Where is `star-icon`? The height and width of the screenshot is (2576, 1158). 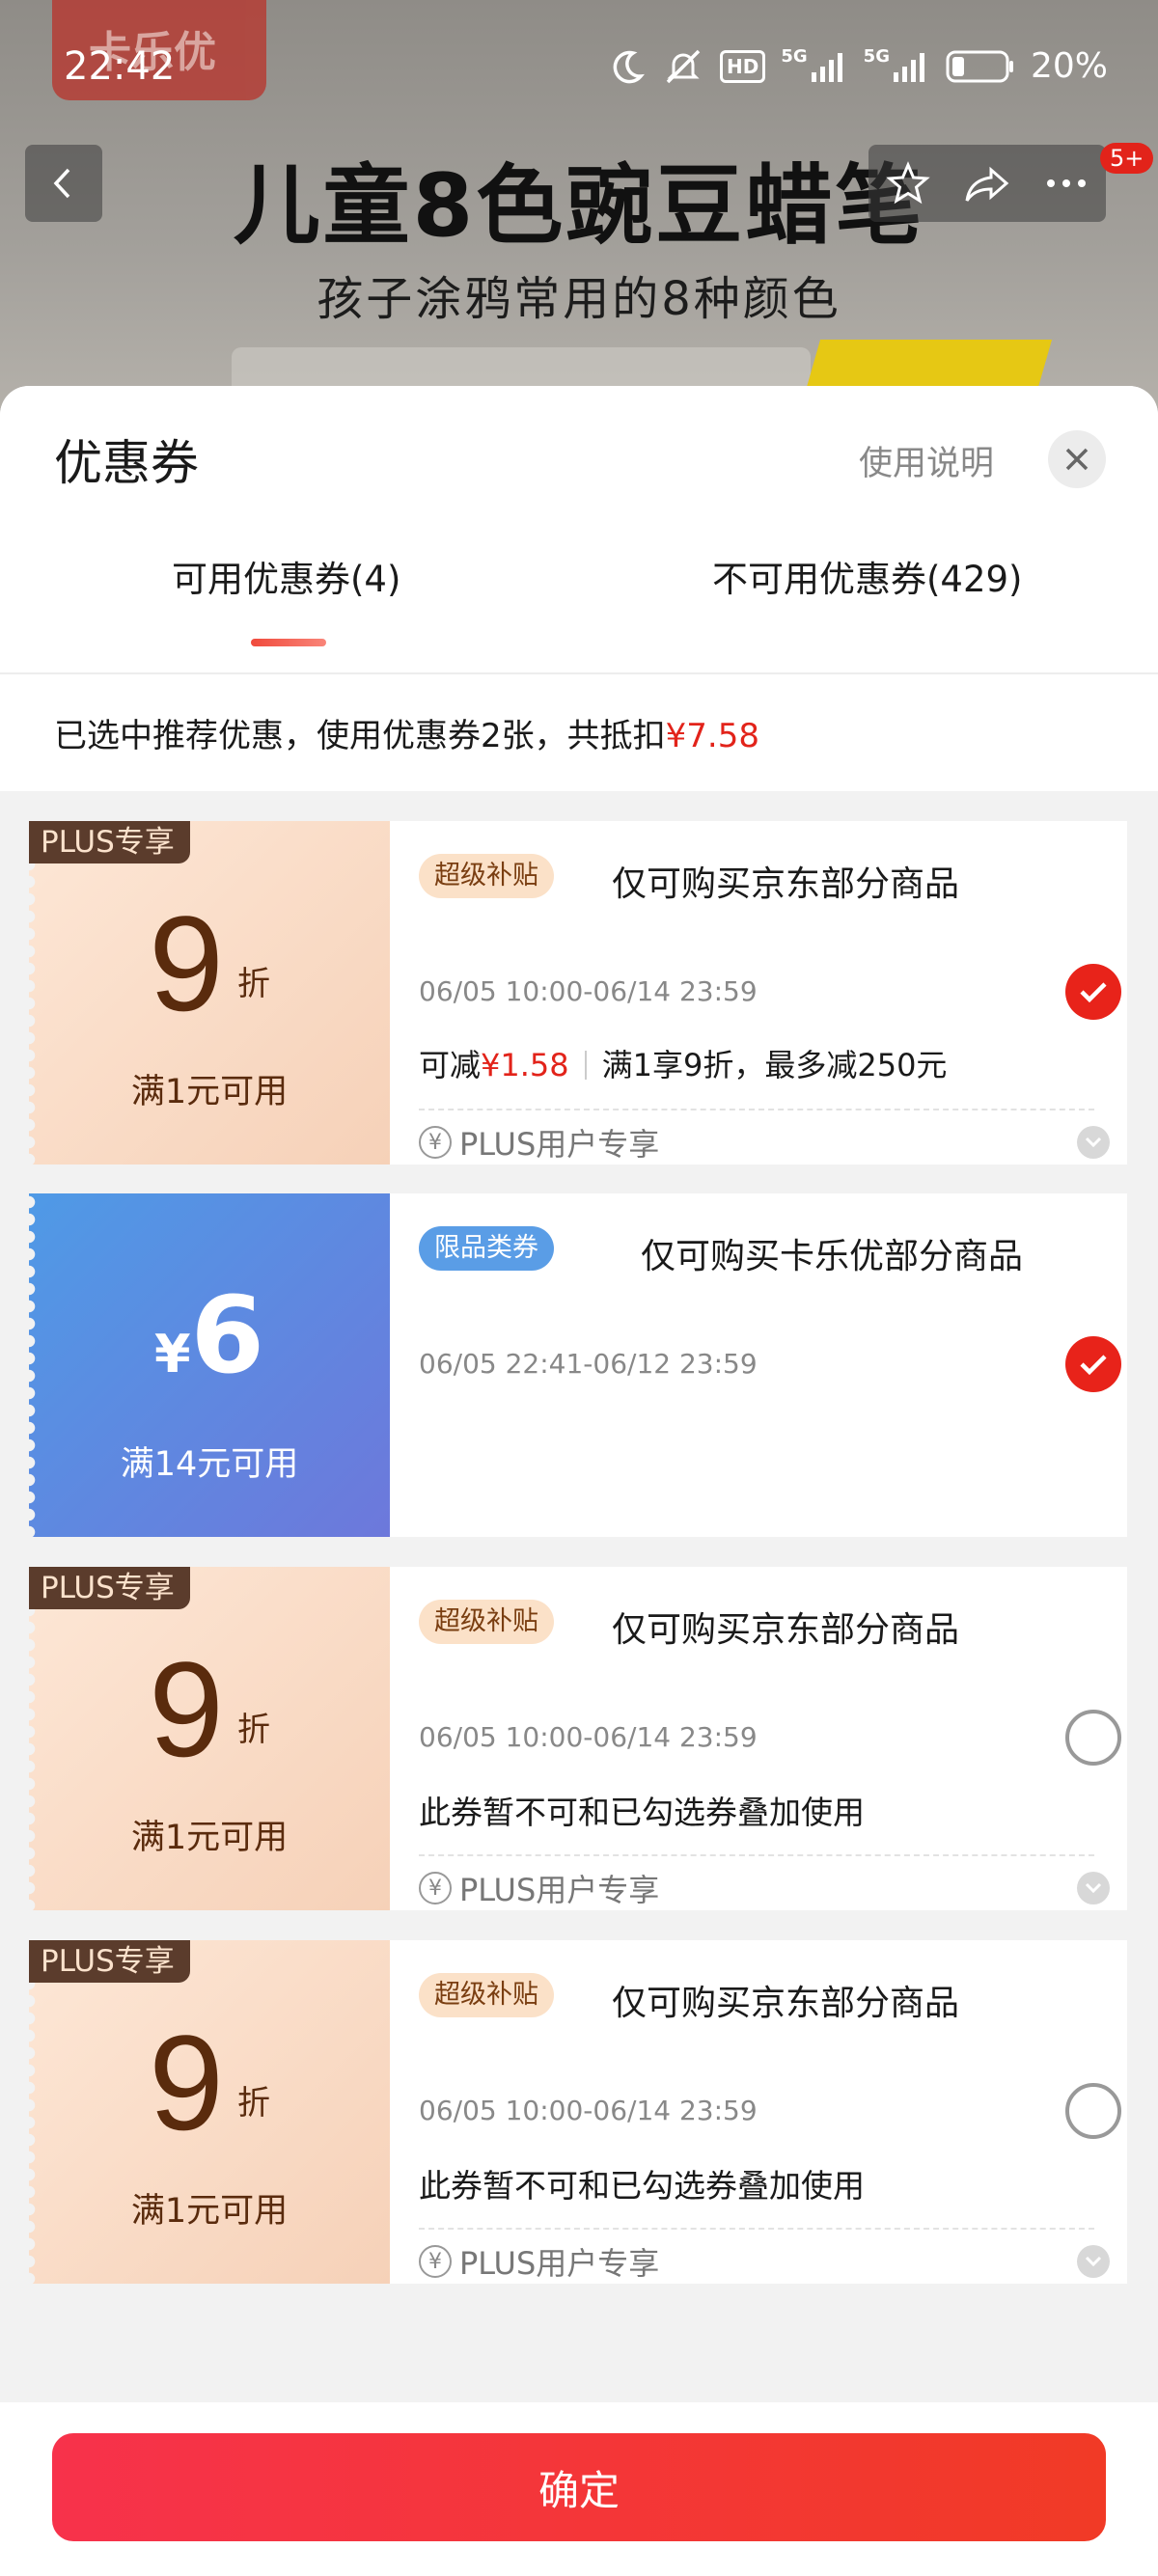
star-icon is located at coordinates (908, 183).